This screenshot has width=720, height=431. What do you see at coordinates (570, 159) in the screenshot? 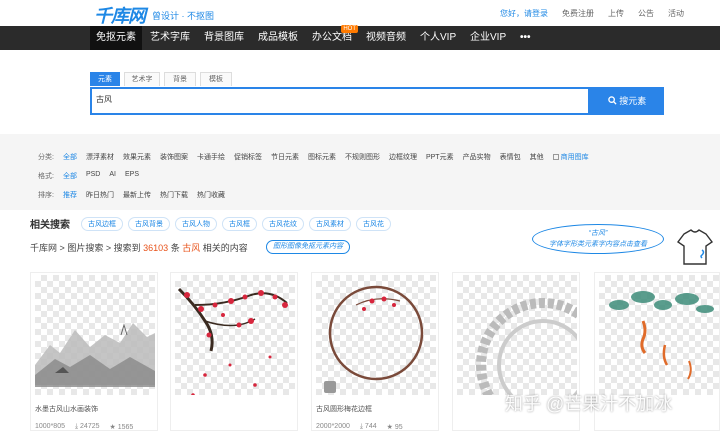
I see `commercial-filter: 商用图库` at bounding box center [570, 159].